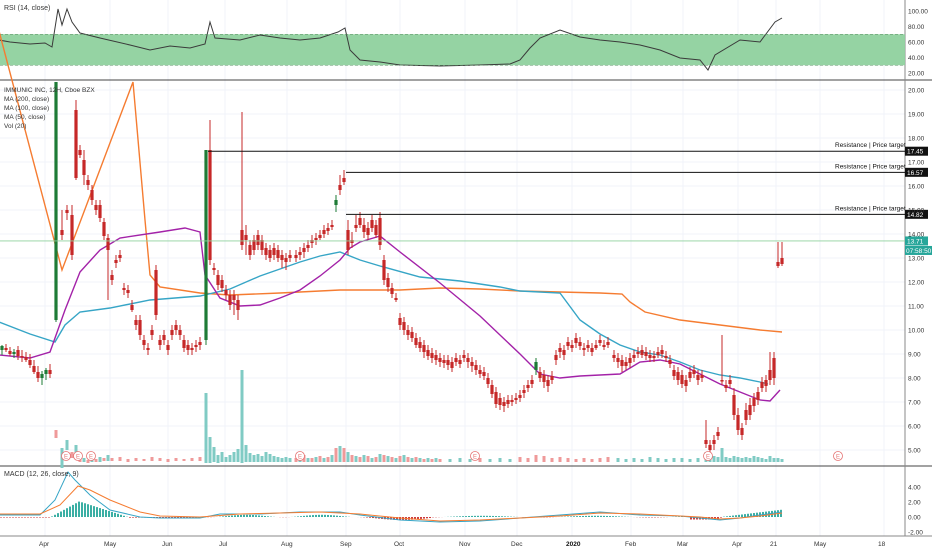  I want to click on x-tick-label: 18, so click(882, 544).